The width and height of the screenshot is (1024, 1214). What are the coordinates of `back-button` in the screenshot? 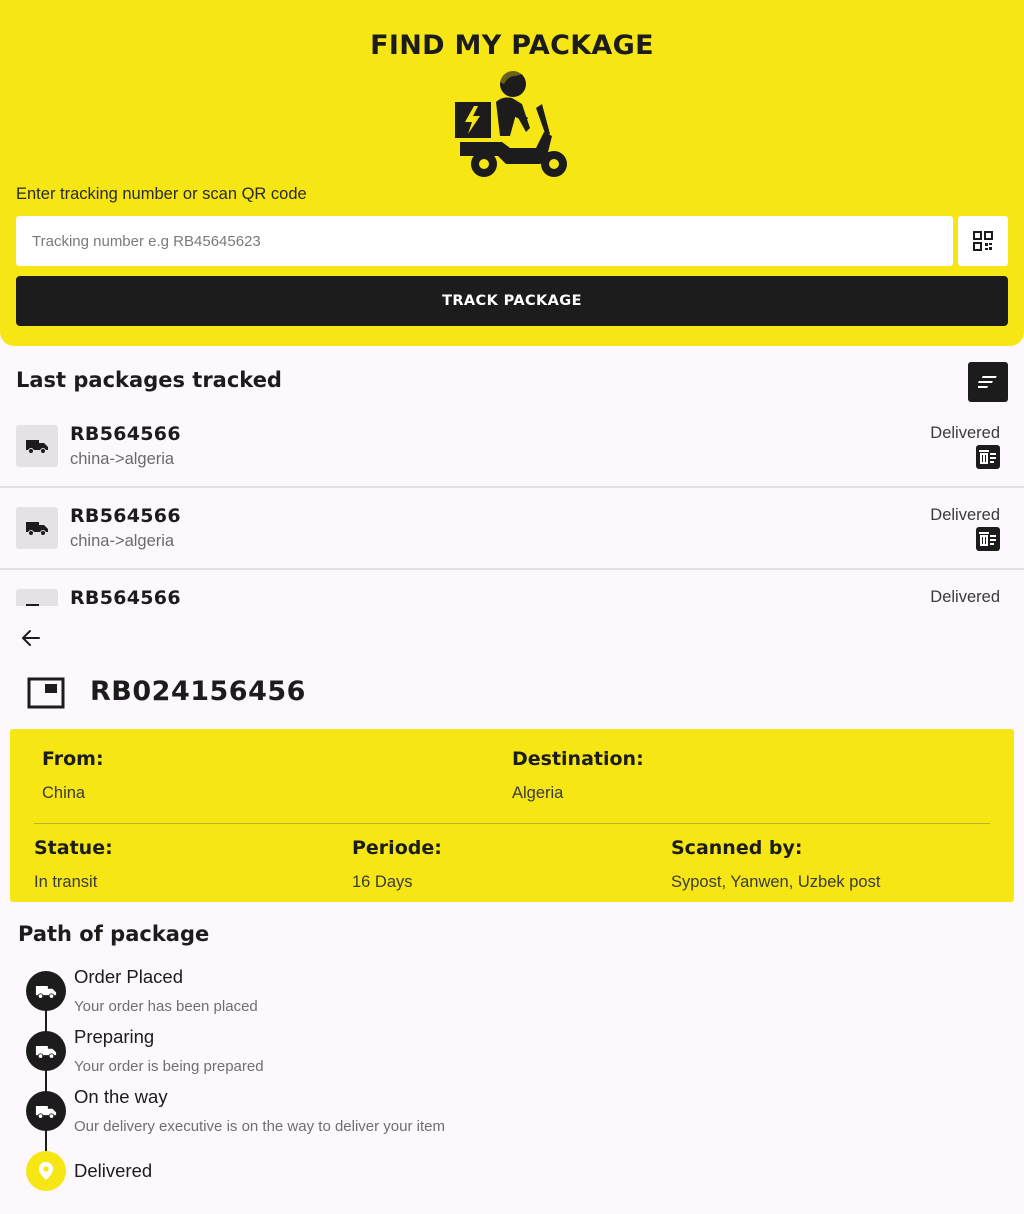 It's located at (31, 638).